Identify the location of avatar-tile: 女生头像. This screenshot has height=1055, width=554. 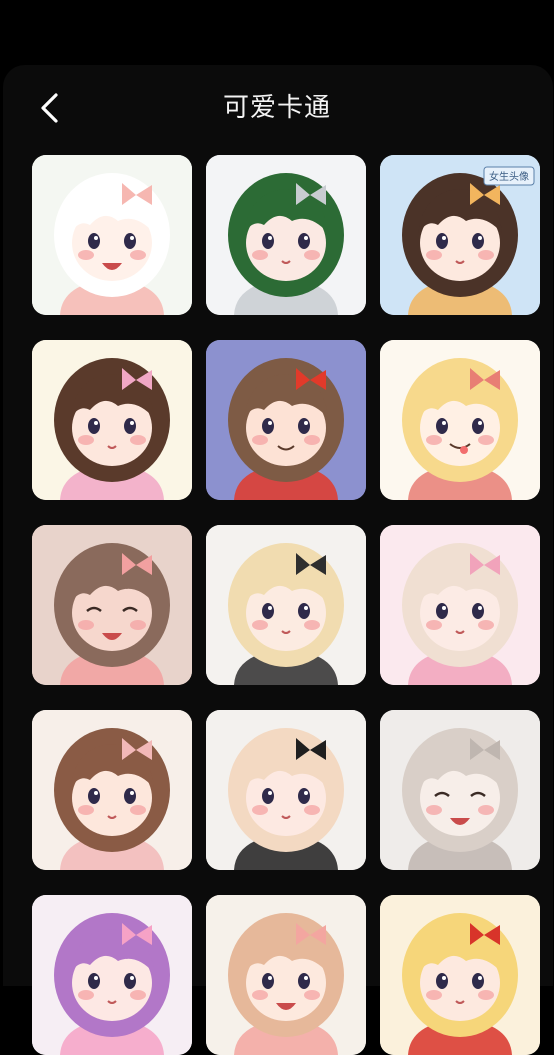
(460, 235).